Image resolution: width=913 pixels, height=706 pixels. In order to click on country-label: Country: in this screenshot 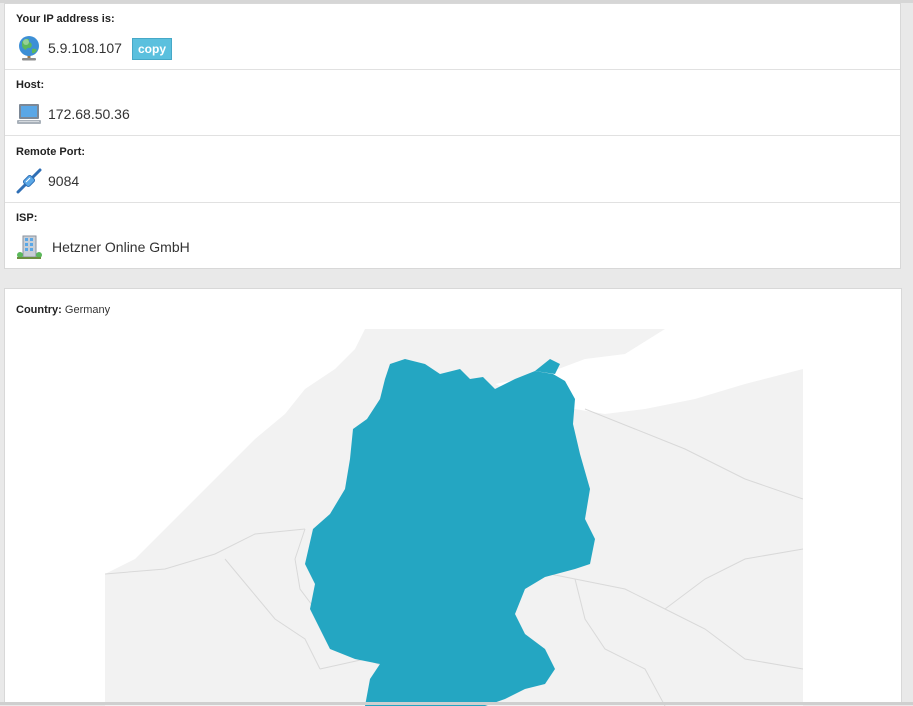, I will do `click(39, 310)`.